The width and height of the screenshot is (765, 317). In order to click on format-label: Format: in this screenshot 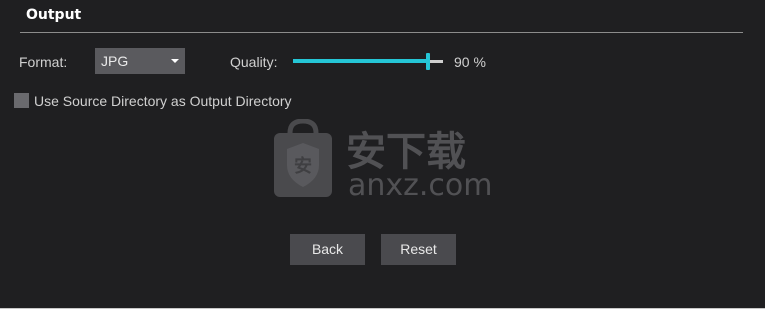, I will do `click(43, 62)`.